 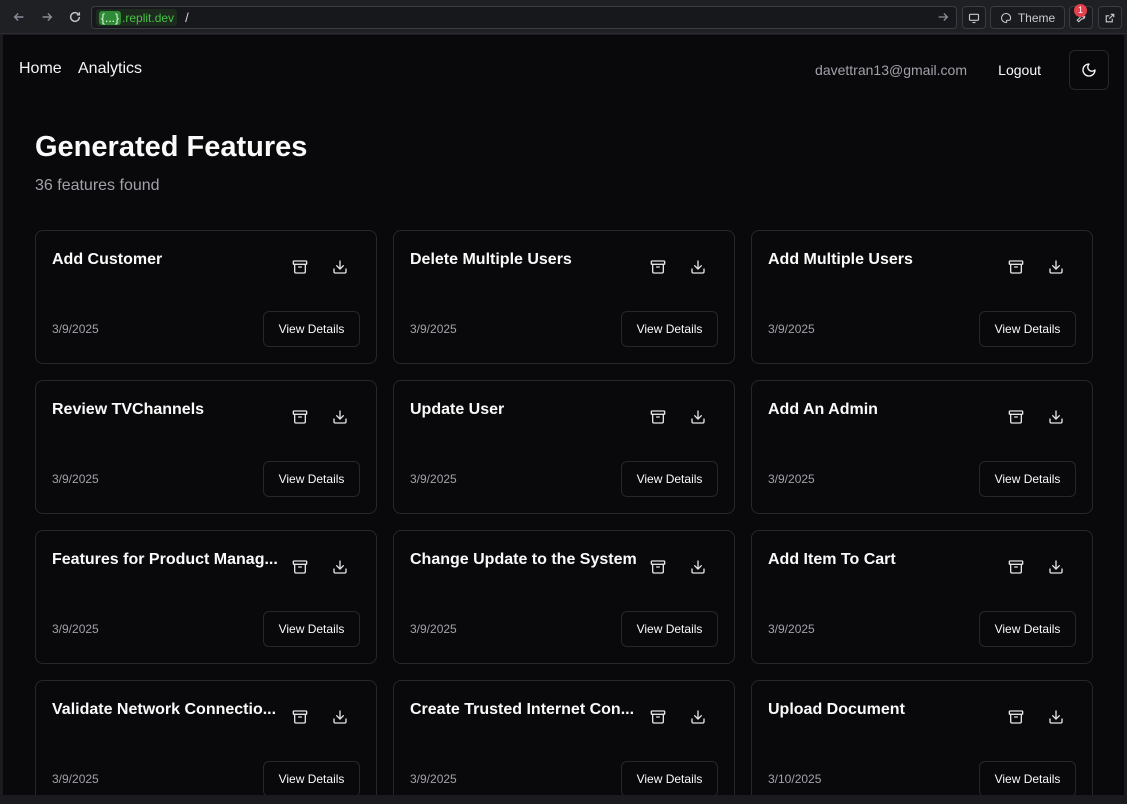 What do you see at coordinates (457, 409) in the screenshot?
I see `feature-title: Update User` at bounding box center [457, 409].